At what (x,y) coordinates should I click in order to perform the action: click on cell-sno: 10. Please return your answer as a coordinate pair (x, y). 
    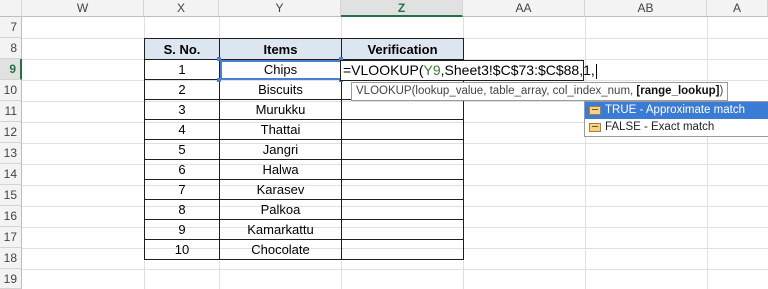
    Looking at the image, I should click on (182, 249).